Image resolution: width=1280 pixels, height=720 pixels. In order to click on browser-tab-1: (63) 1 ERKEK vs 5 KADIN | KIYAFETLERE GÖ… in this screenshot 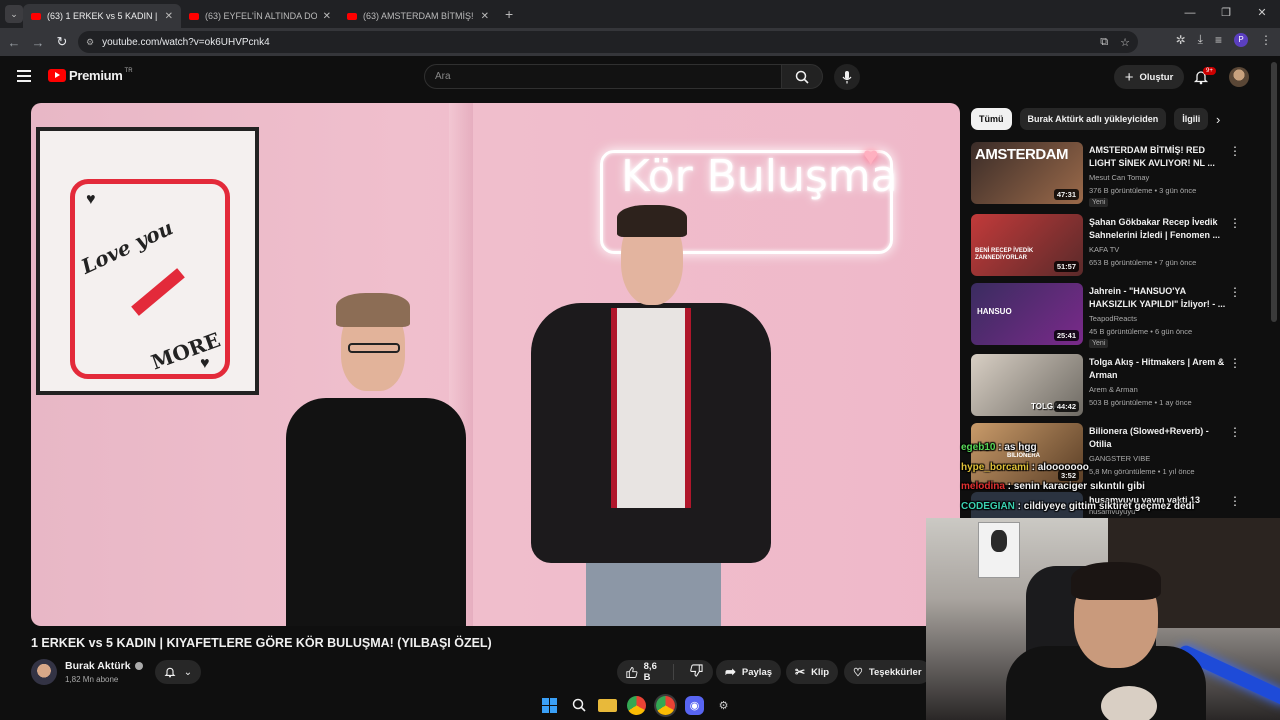, I will do `click(102, 16)`.